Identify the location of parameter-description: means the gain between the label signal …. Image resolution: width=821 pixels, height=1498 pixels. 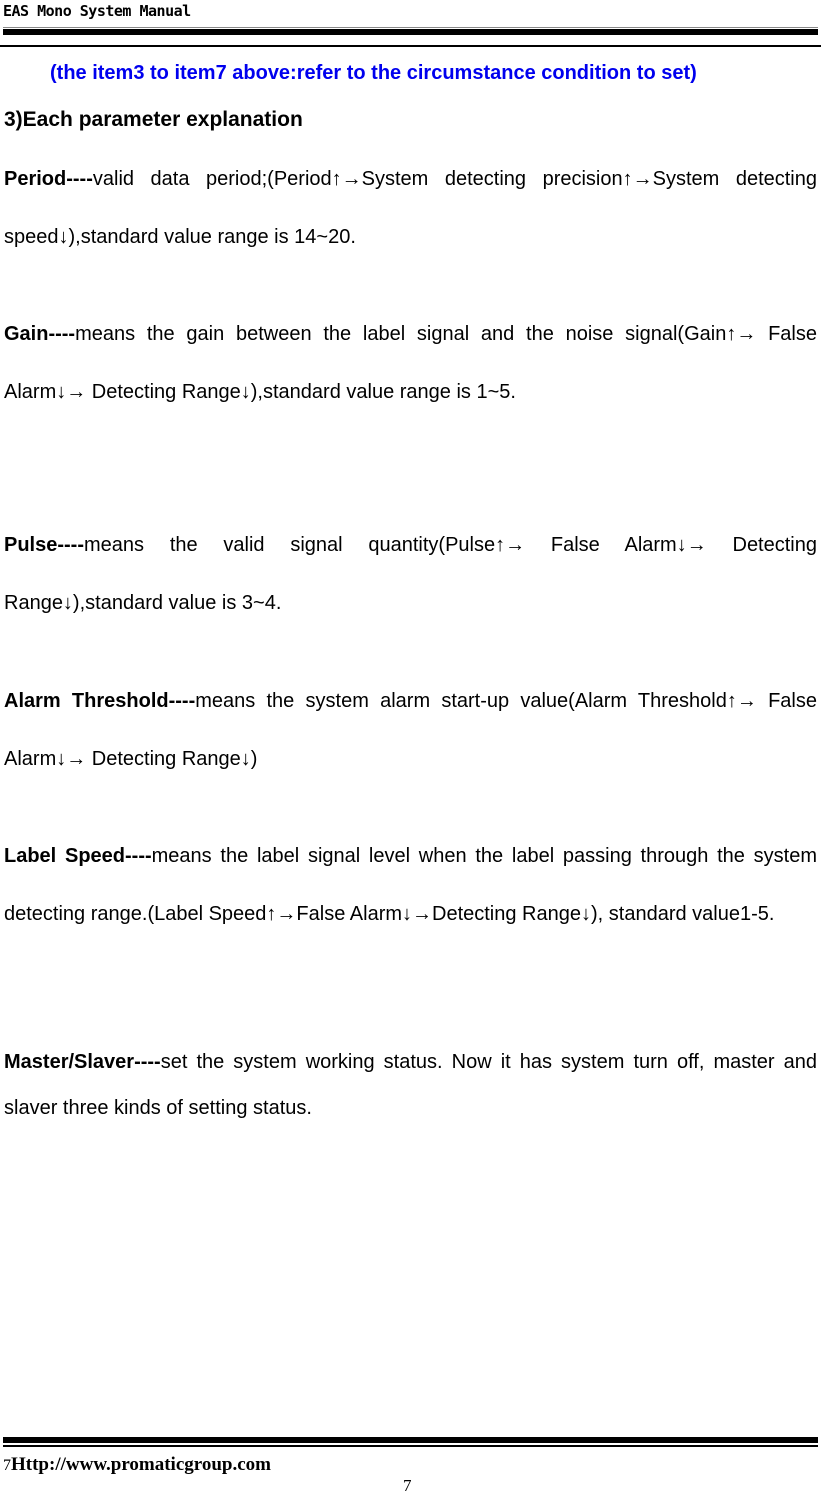
(410, 363).